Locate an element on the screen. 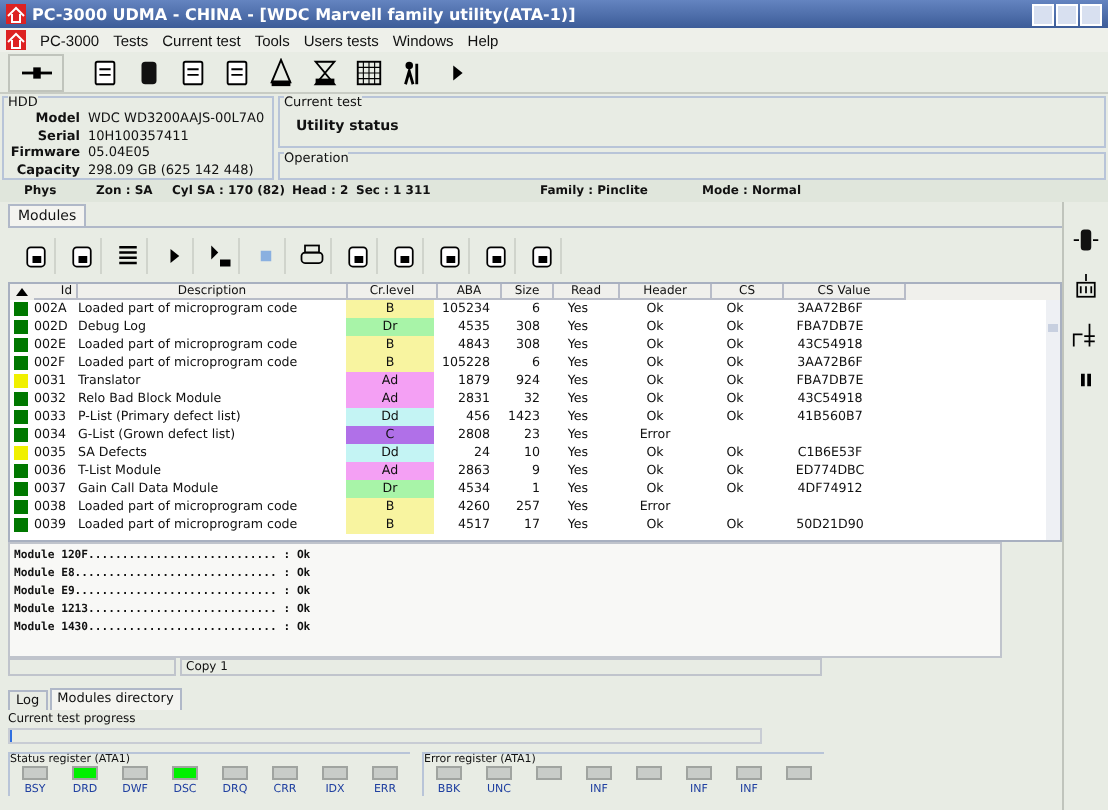 This screenshot has height=810, width=1108. restore-button is located at coordinates (1067, 14).